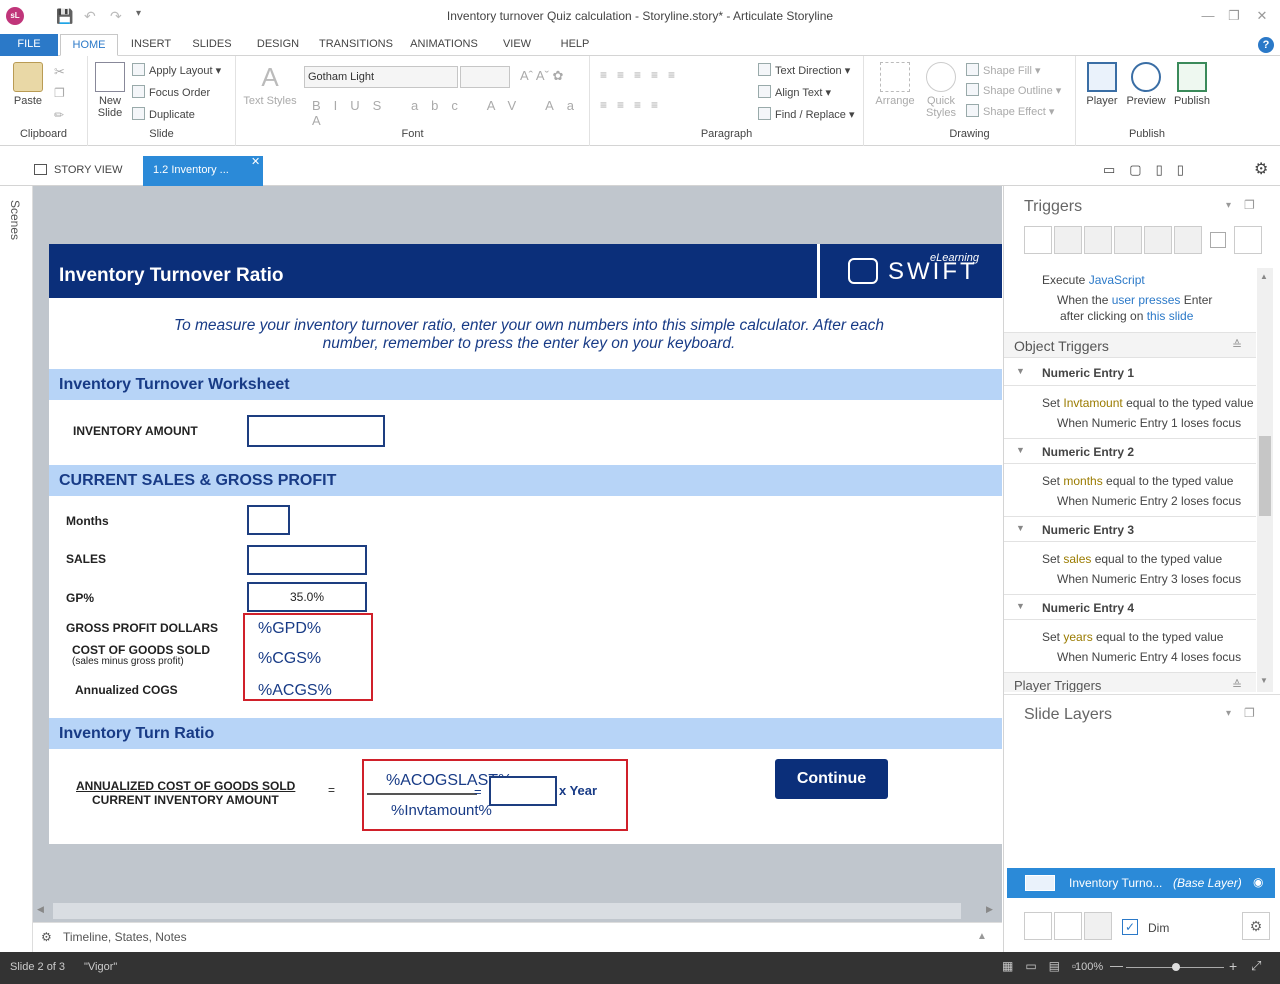 This screenshot has width=1280, height=984. Describe the element at coordinates (1256, 966) in the screenshot. I see `fit-window-icon: ⤢` at that location.